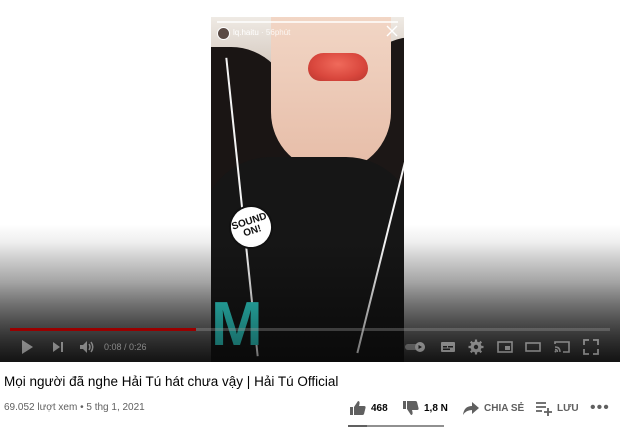  I want to click on time-total: 0:26, so click(138, 347).